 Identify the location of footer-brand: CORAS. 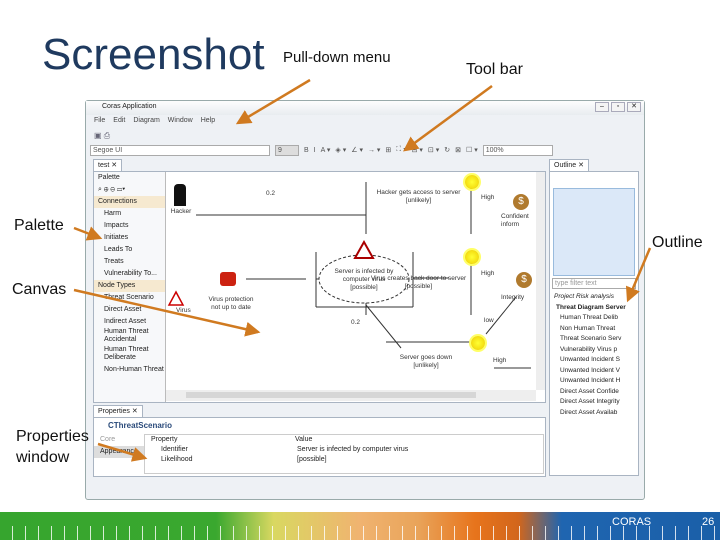
(632, 522).